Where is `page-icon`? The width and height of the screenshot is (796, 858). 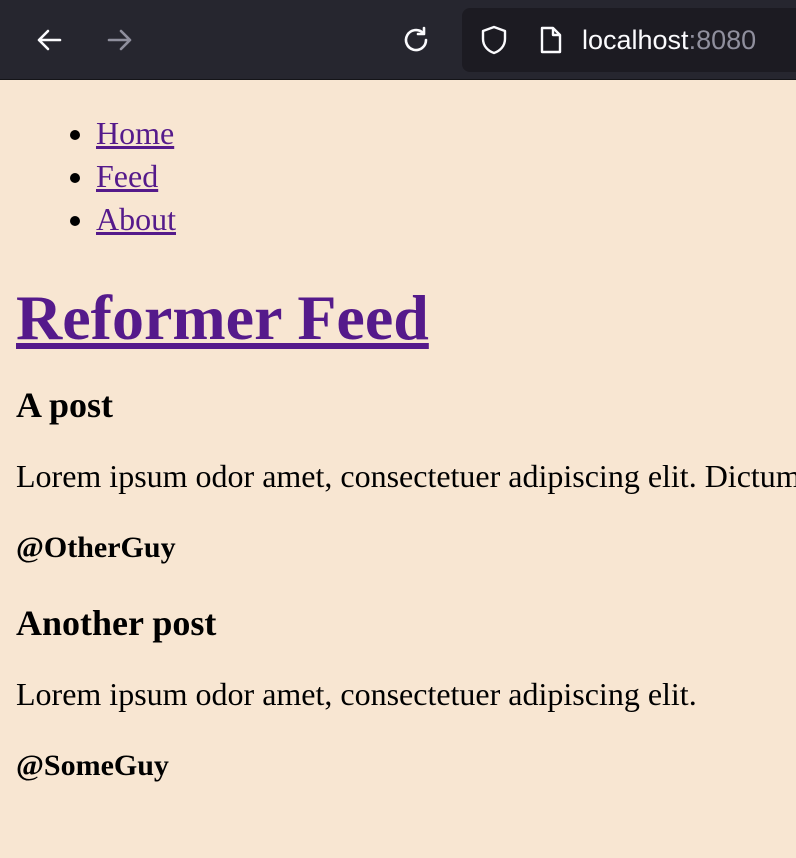 page-icon is located at coordinates (550, 40).